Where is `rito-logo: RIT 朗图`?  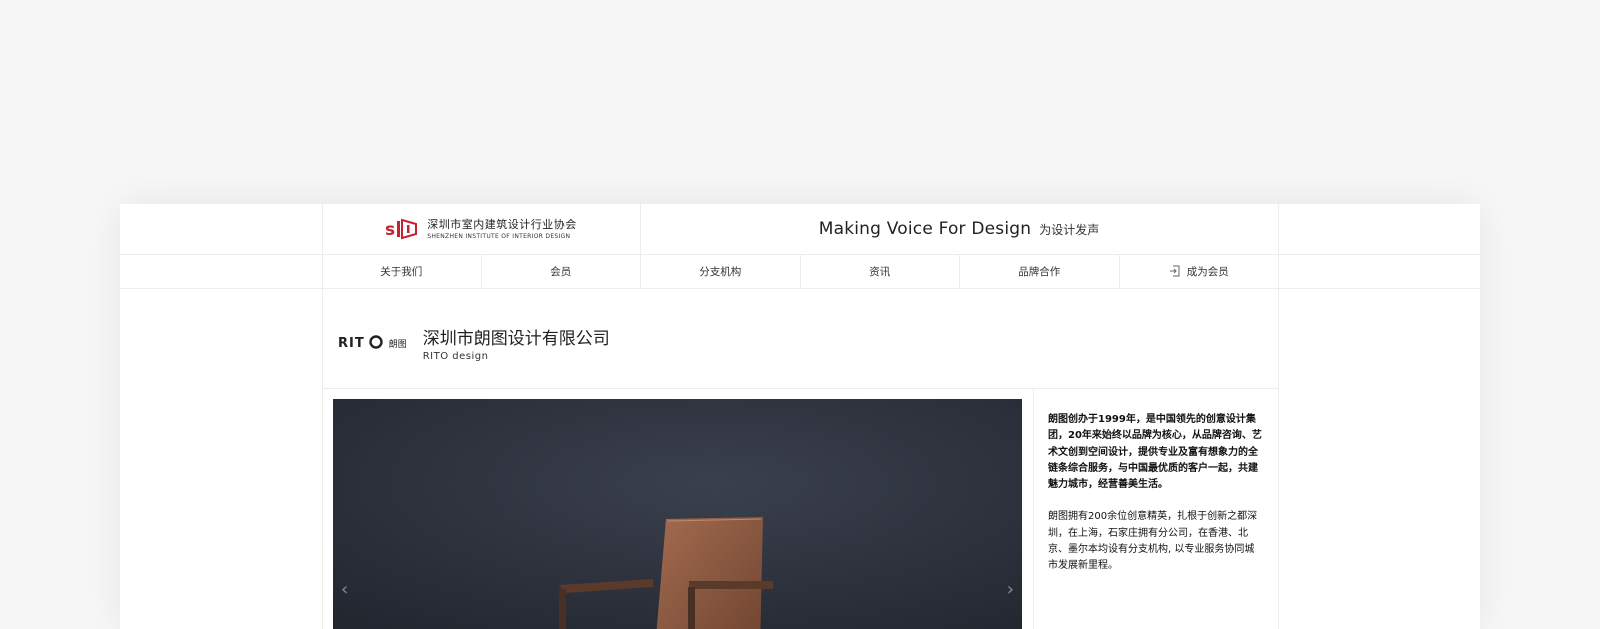
rito-logo: RIT 朗图 is located at coordinates (372, 343).